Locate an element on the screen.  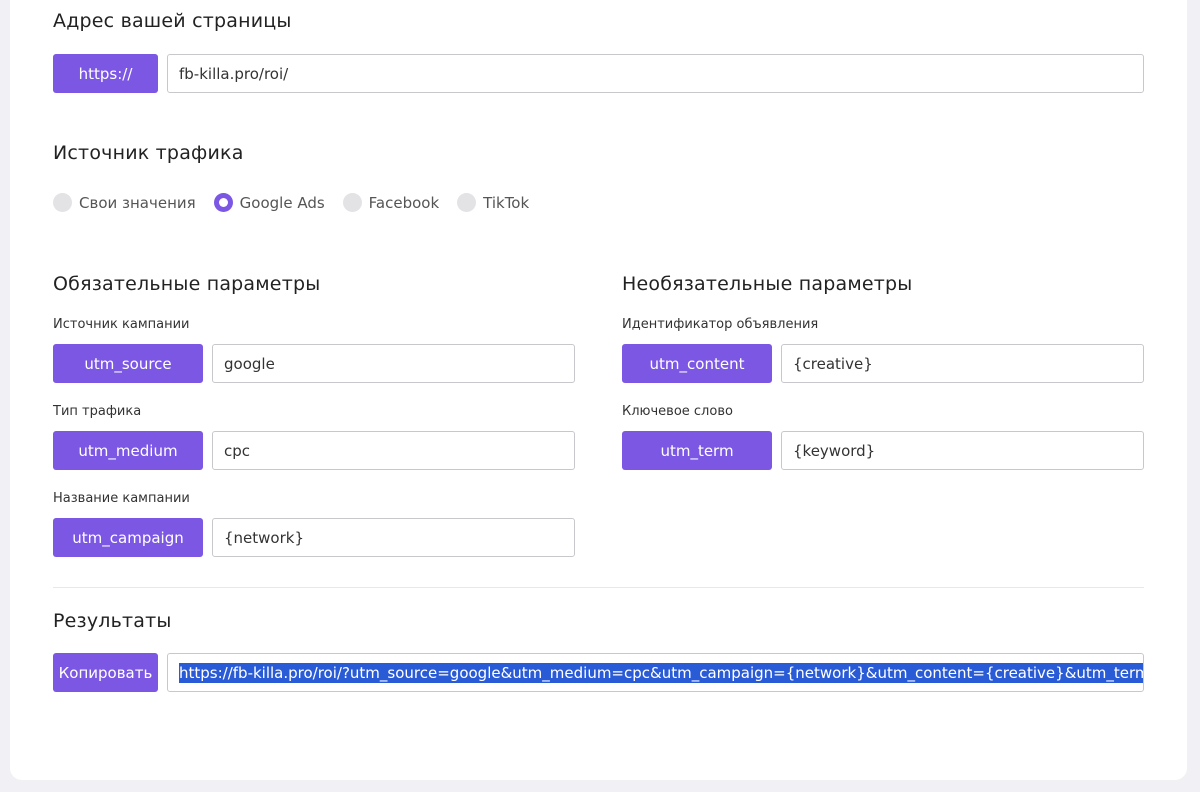
radio-label: Google Ads is located at coordinates (282, 202).